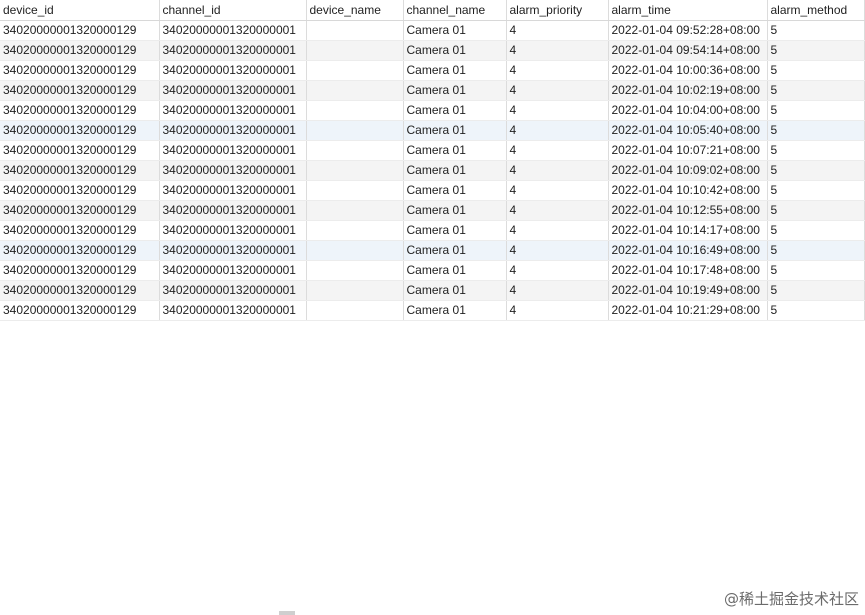 This screenshot has width=865, height=615. Describe the element at coordinates (355, 10) in the screenshot. I see `column-header-device-name: device_name` at that location.